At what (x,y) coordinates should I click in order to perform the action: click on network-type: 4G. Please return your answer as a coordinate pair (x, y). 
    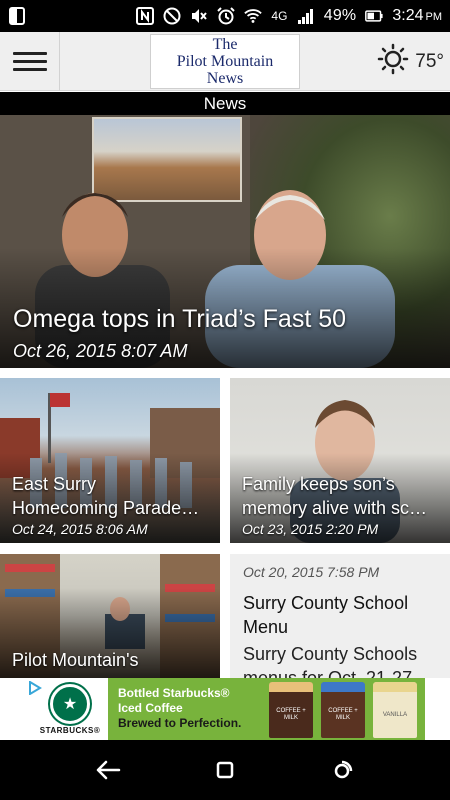
    Looking at the image, I should click on (279, 16).